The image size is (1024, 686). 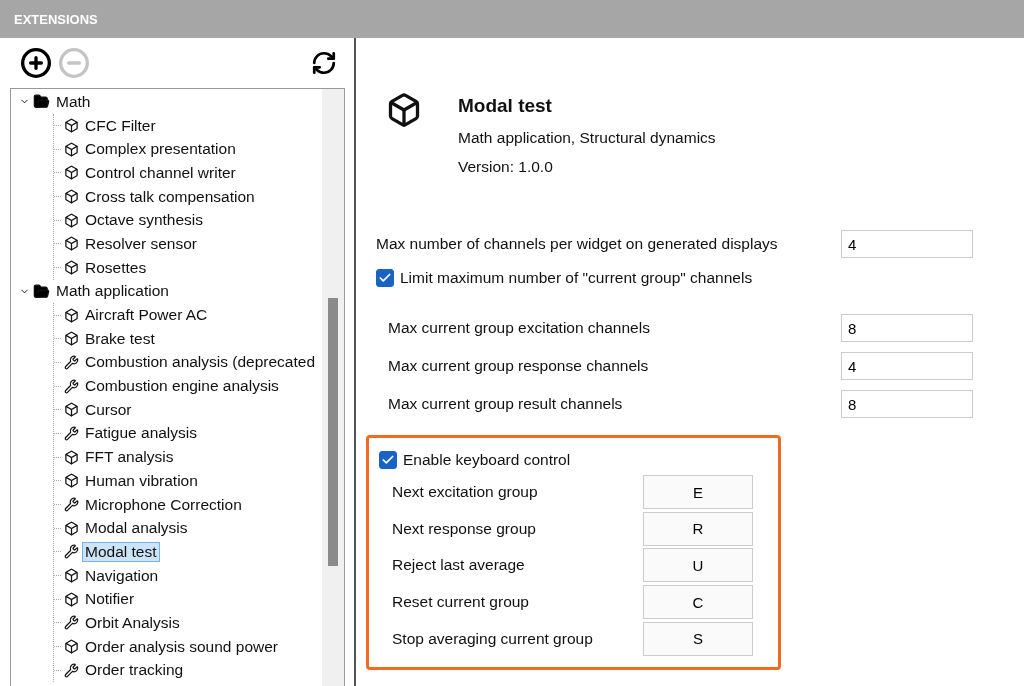 What do you see at coordinates (587, 138) in the screenshot?
I see `extension-category: Math application, Structural dynamics` at bounding box center [587, 138].